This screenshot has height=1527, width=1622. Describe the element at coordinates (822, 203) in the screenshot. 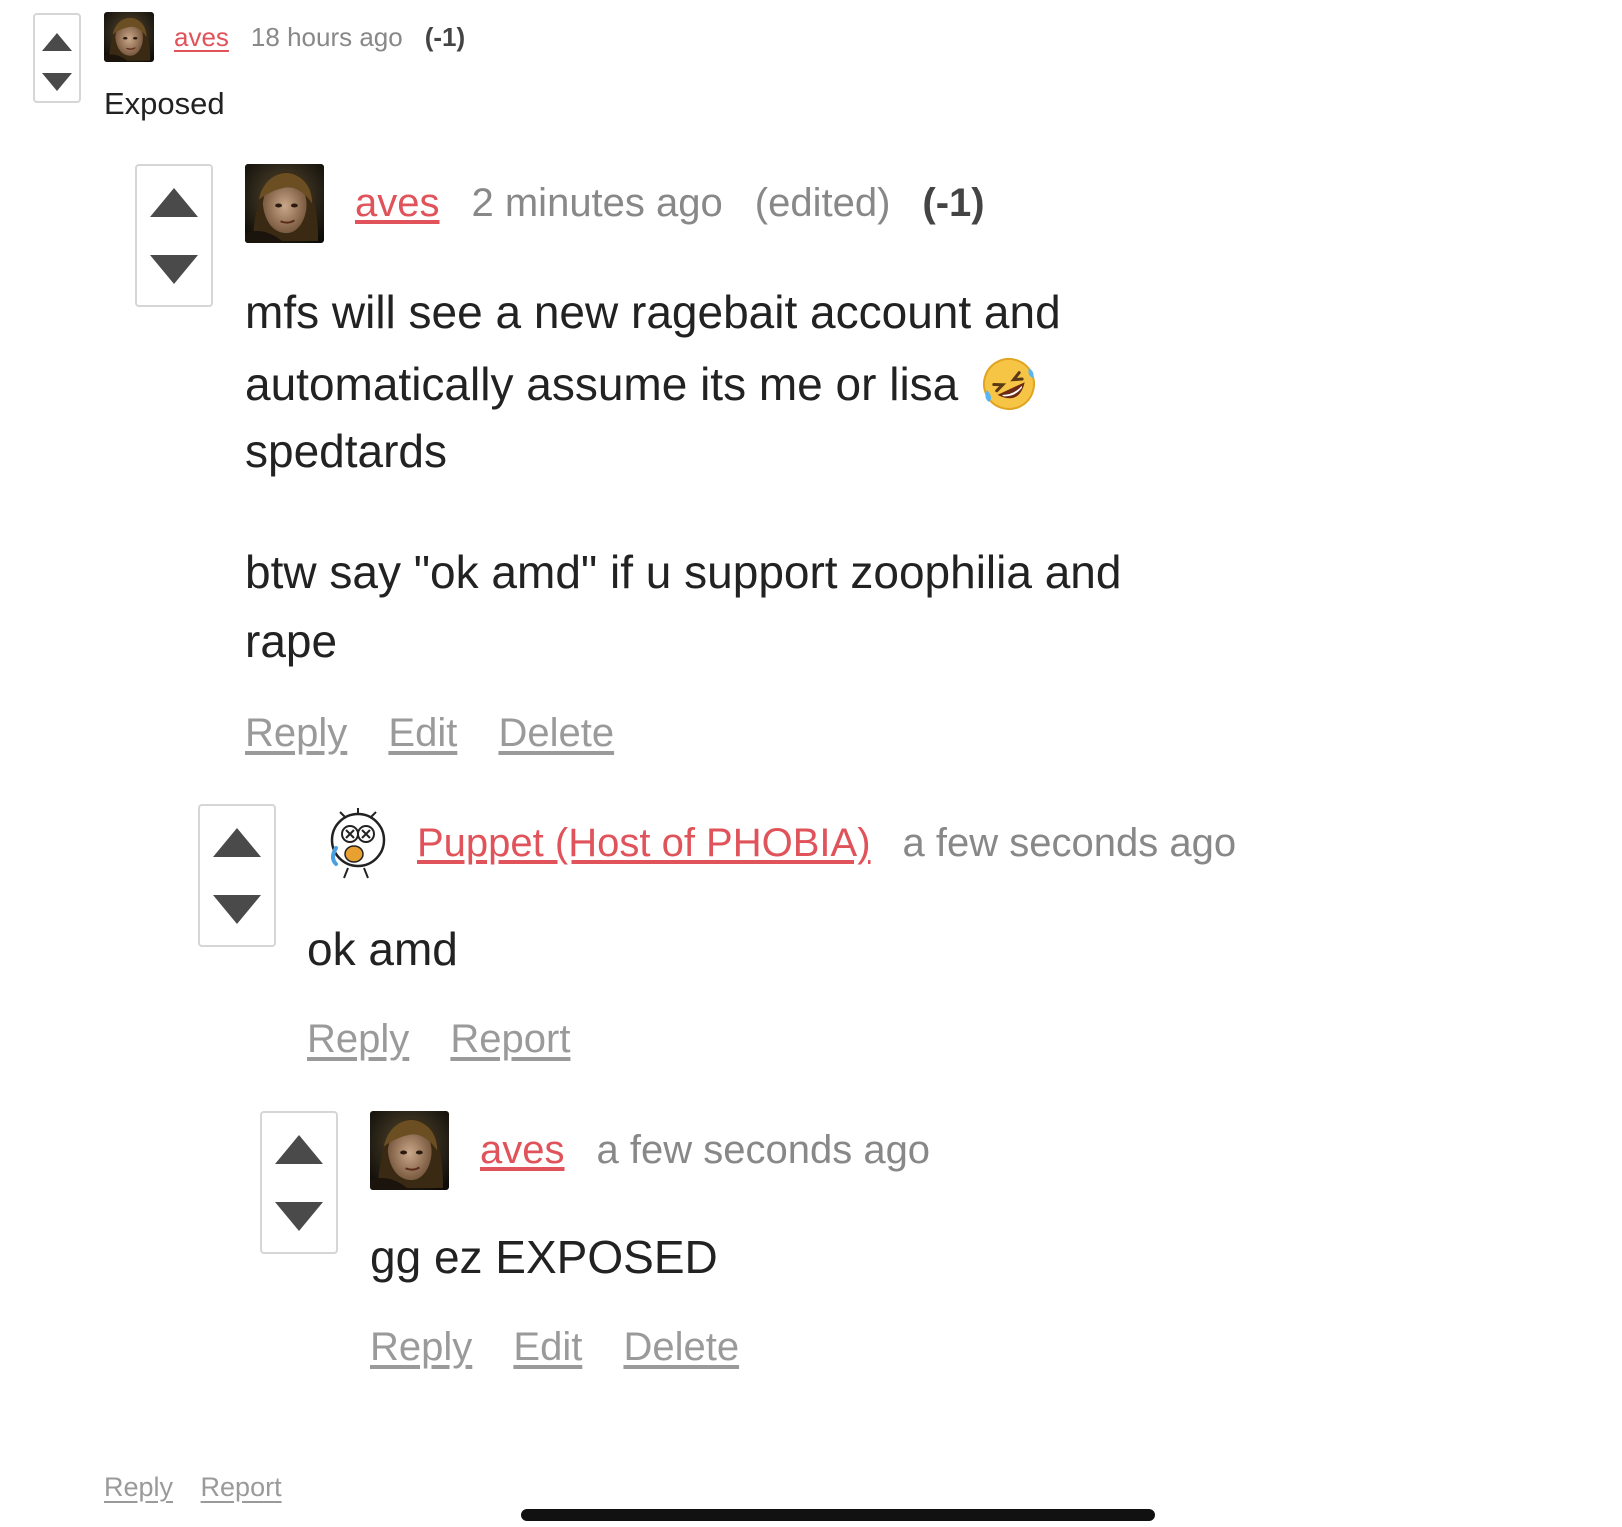

I see `edited-label: (edited)` at that location.